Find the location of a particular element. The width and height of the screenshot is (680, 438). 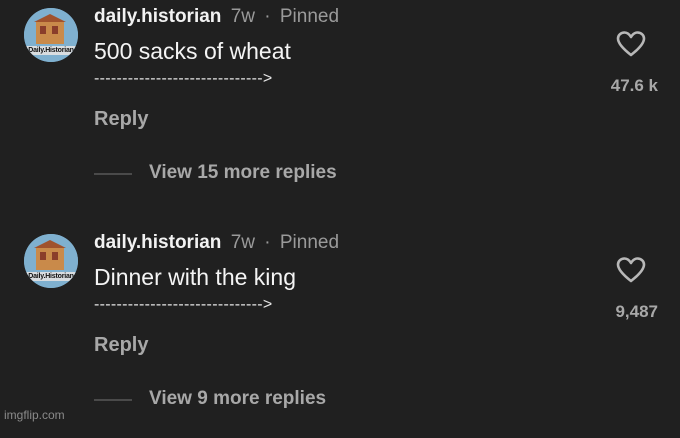

view-replies-link: View 9 more replies is located at coordinates (237, 399).